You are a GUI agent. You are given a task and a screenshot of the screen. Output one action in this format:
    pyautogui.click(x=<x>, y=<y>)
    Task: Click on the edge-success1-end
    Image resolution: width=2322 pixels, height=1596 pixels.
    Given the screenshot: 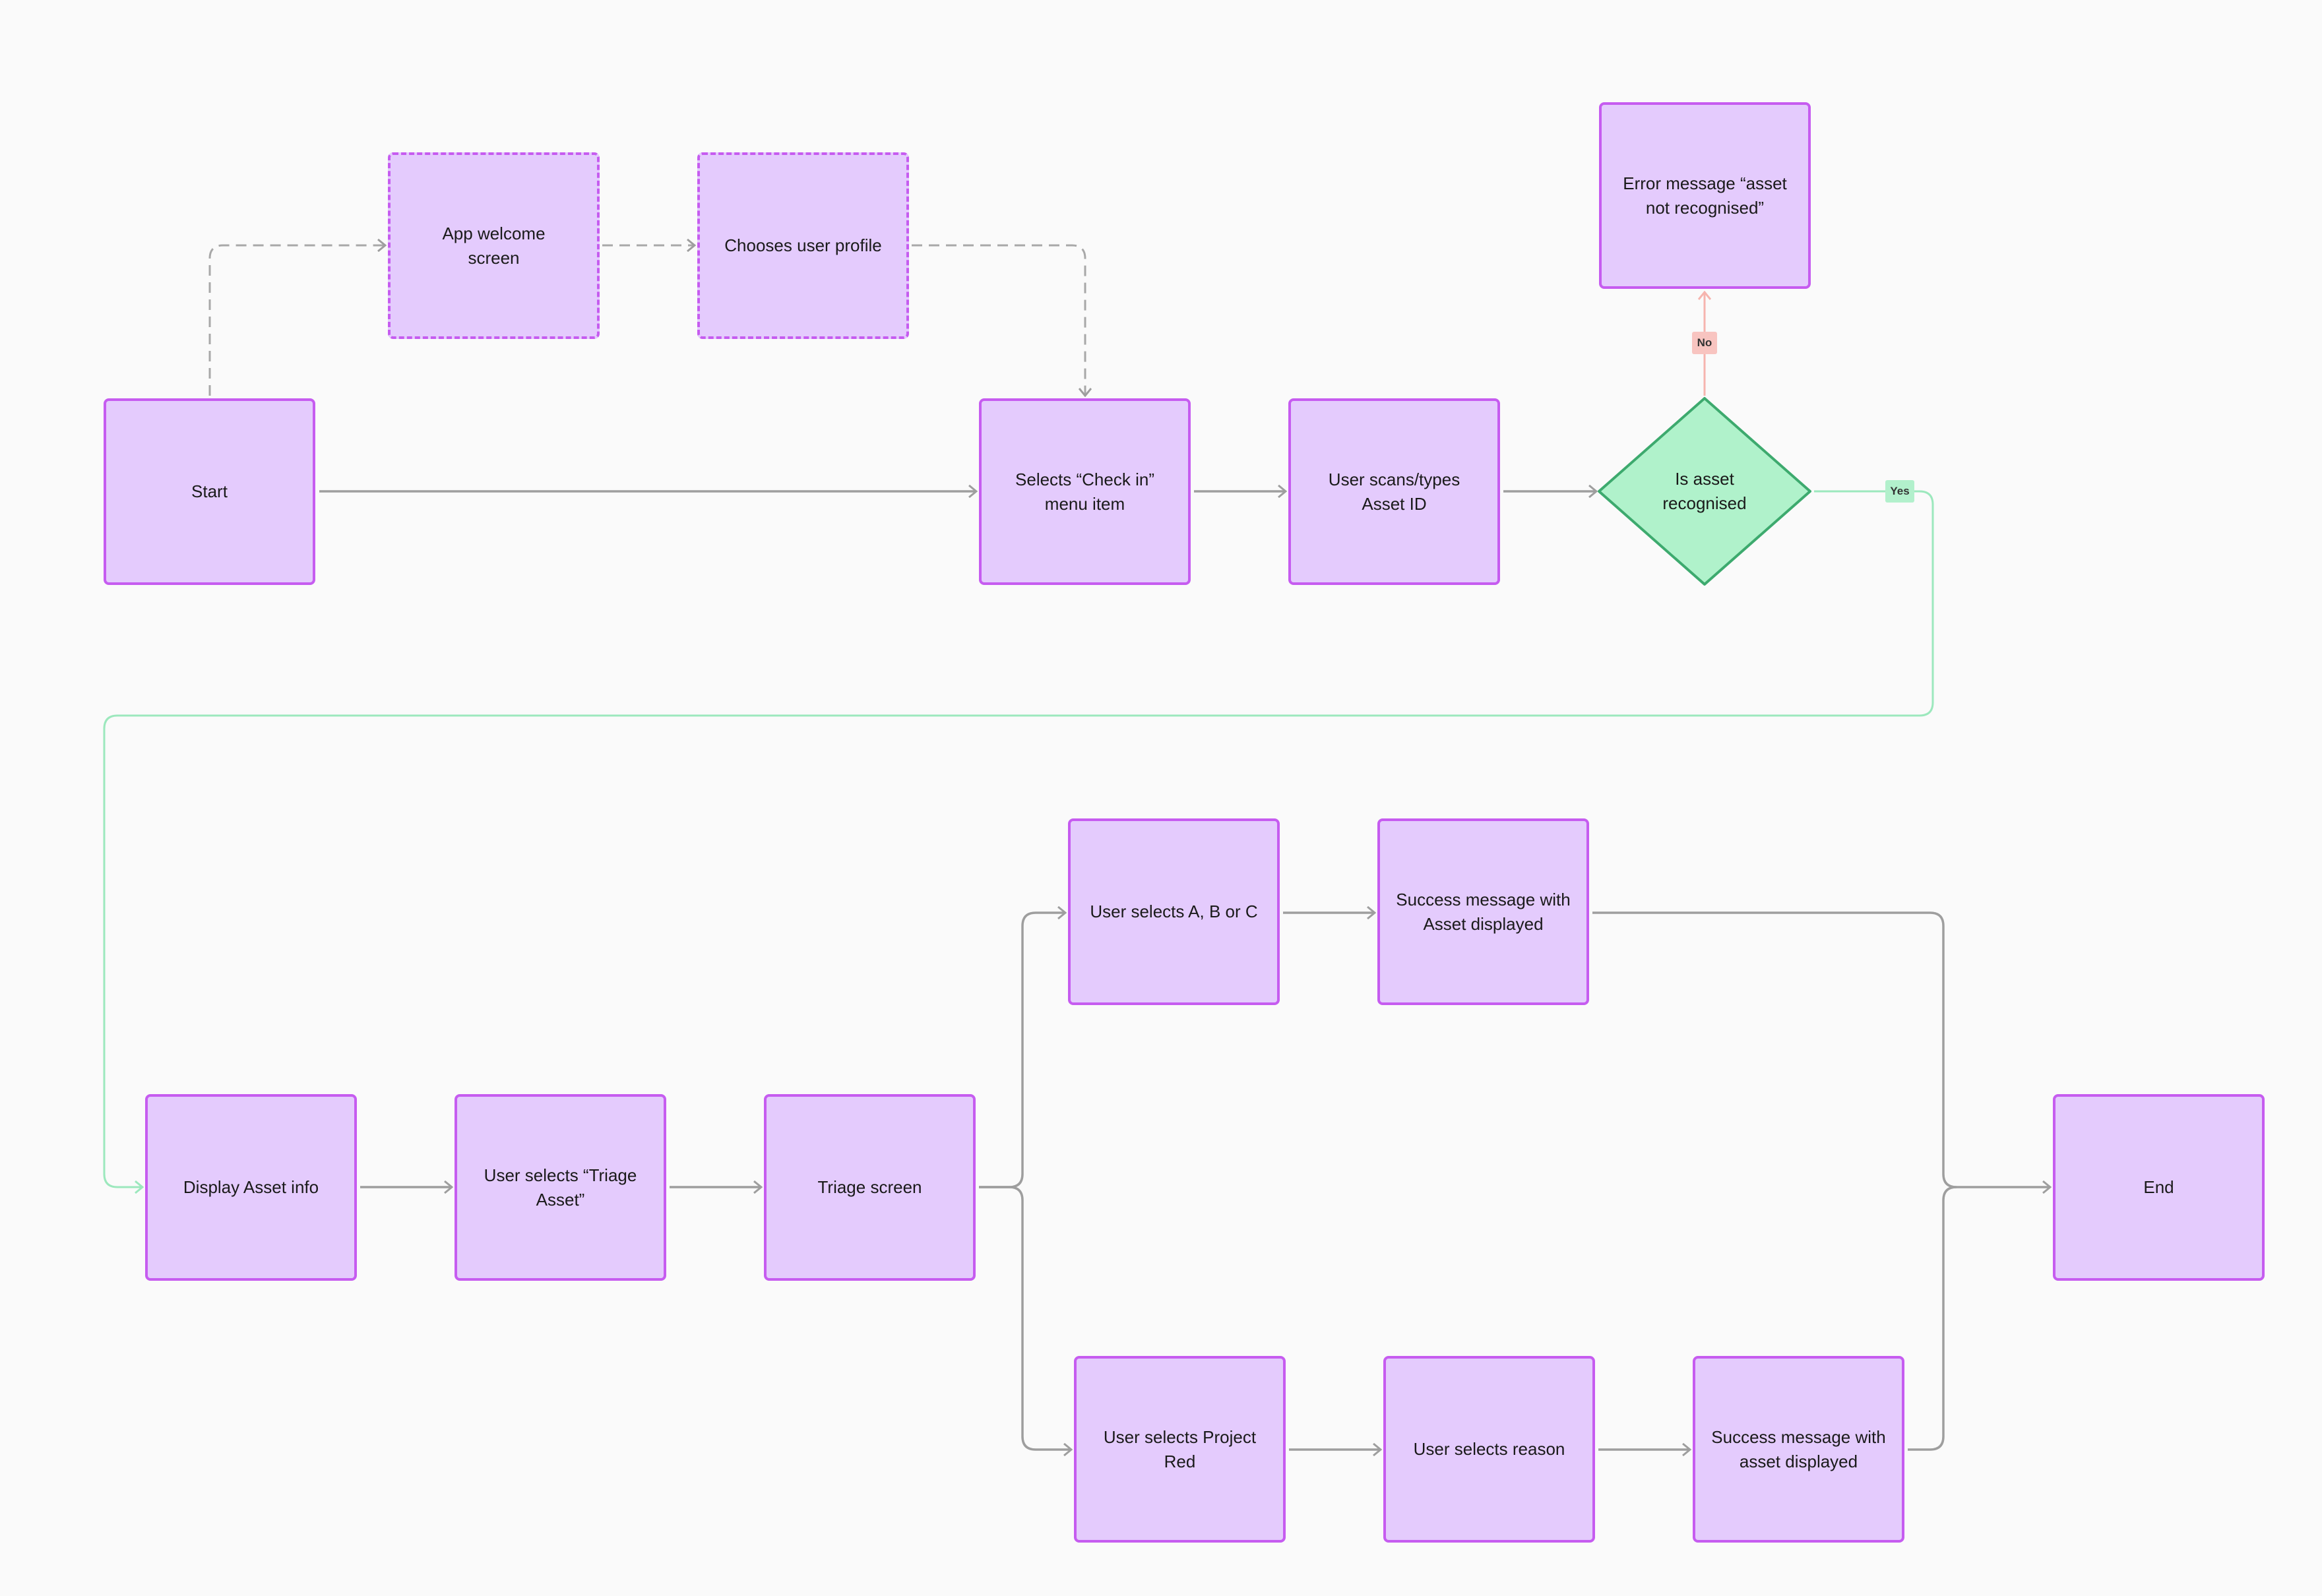 What is the action you would take?
    pyautogui.click(x=1821, y=1049)
    